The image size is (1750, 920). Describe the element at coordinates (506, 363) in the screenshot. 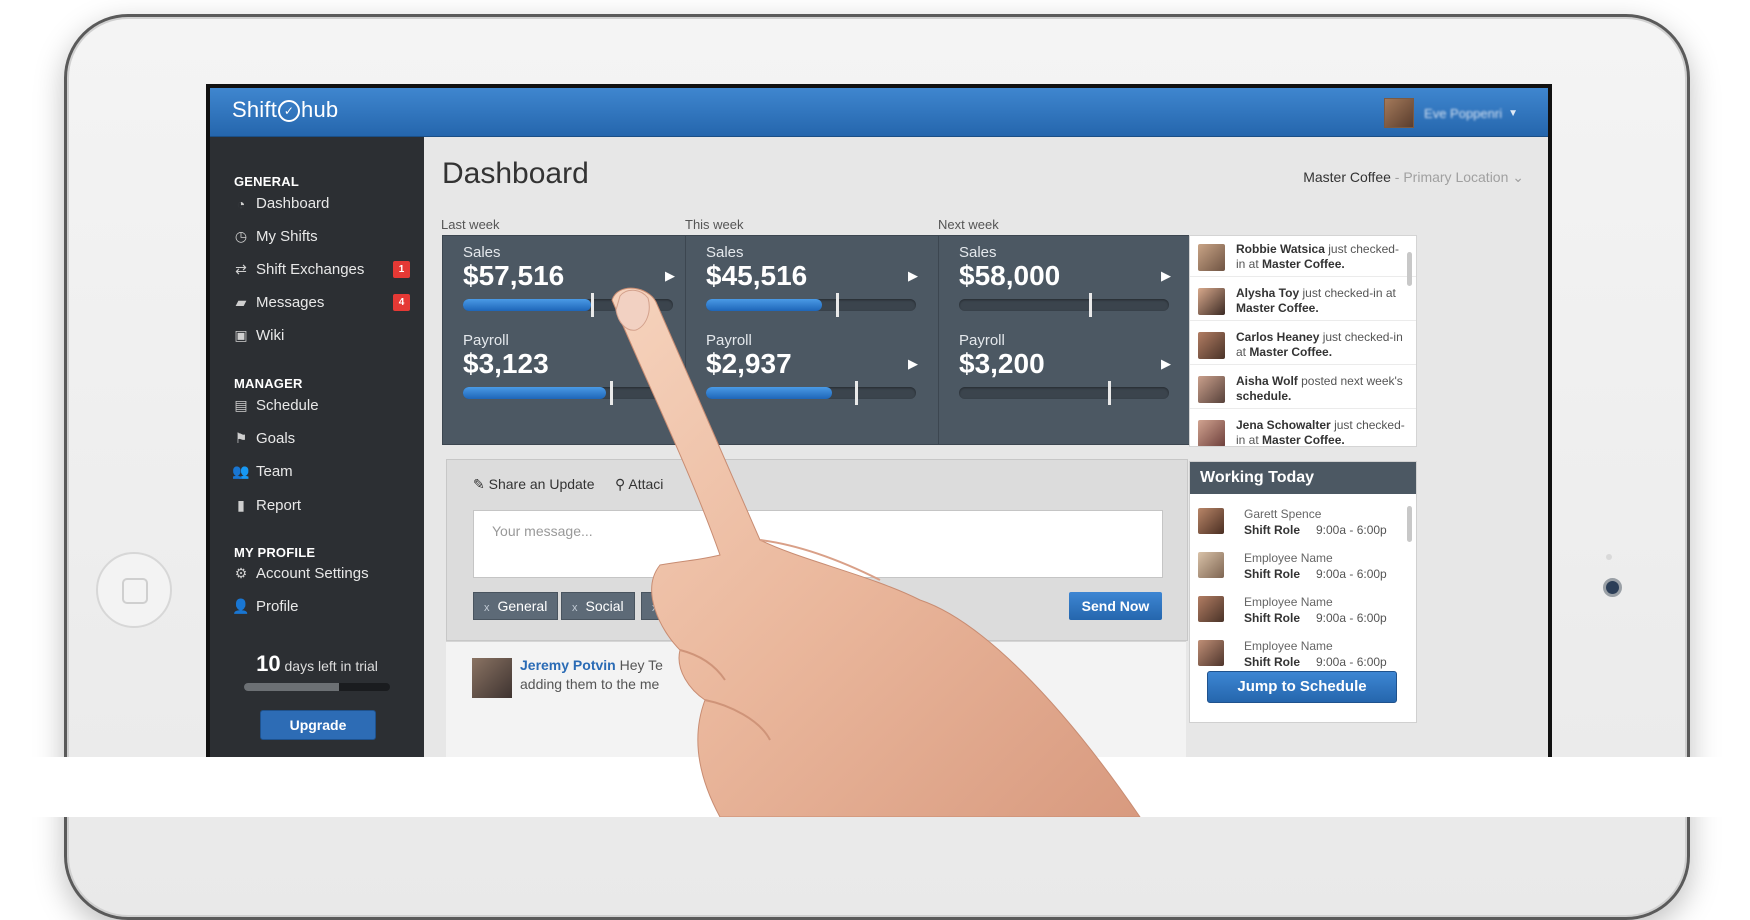

I see `payroll-value: $3,123` at that location.